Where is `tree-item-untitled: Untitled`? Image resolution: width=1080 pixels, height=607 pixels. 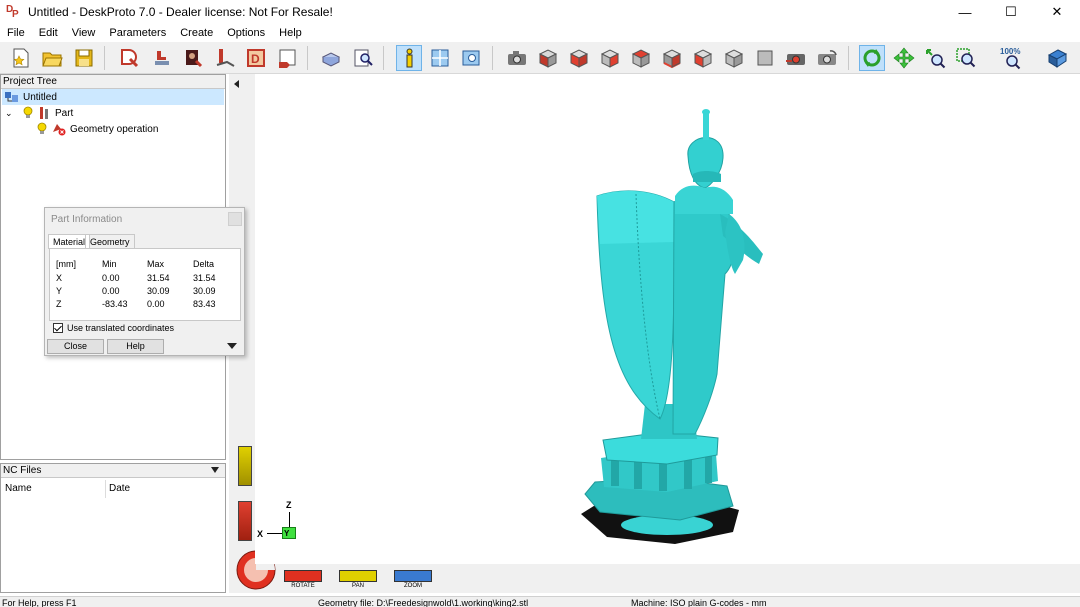 tree-item-untitled: Untitled is located at coordinates (113, 97).